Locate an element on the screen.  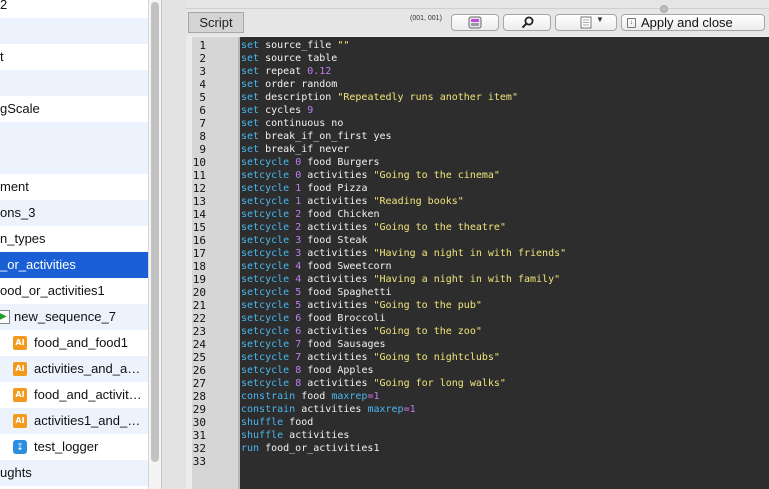
line-number: 4 is located at coordinates (202, 84).